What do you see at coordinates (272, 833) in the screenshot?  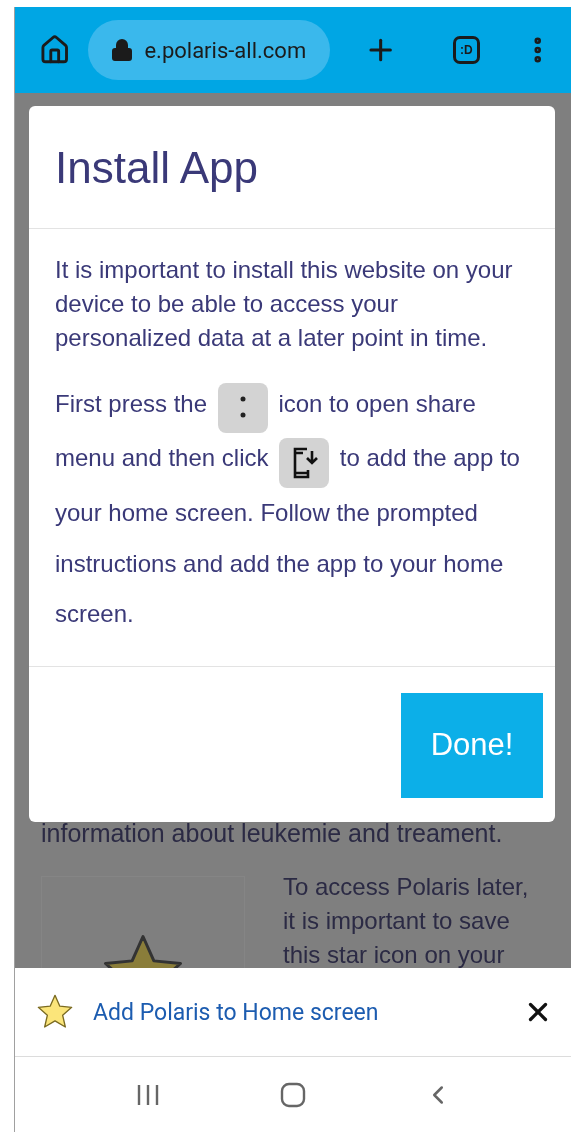 I see `page-text: information about leukemie and treament.` at bounding box center [272, 833].